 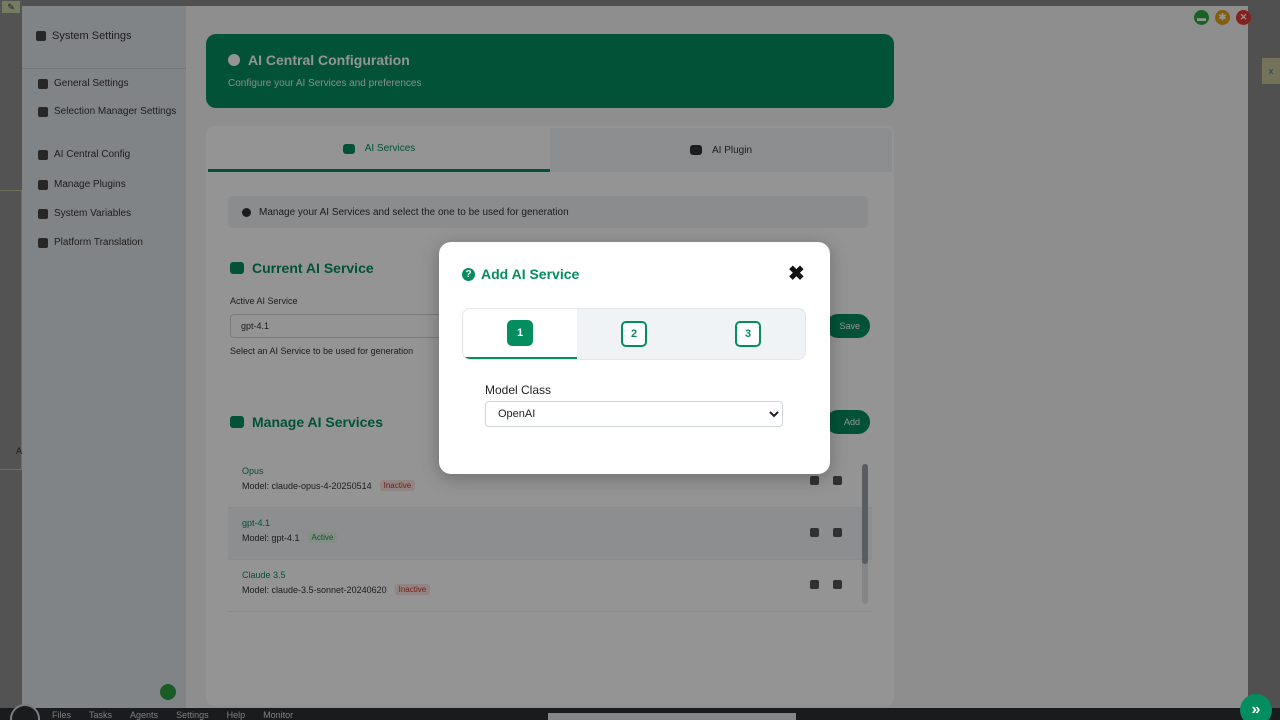 I want to click on modal-title: ? Add AI Service, so click(x=520, y=274).